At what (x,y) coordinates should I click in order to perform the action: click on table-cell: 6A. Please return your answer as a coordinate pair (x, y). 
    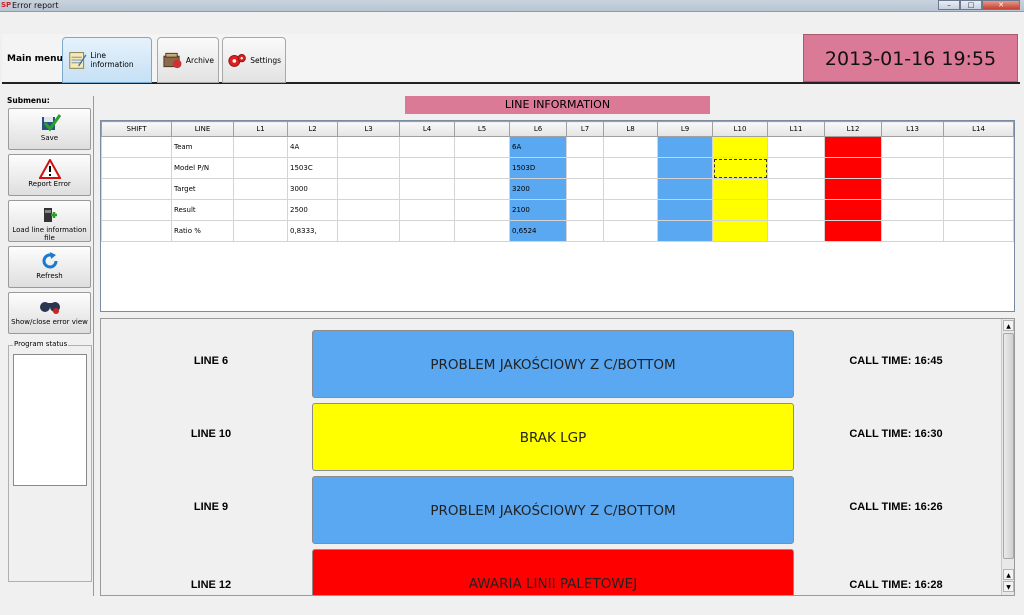
    Looking at the image, I should click on (538, 147).